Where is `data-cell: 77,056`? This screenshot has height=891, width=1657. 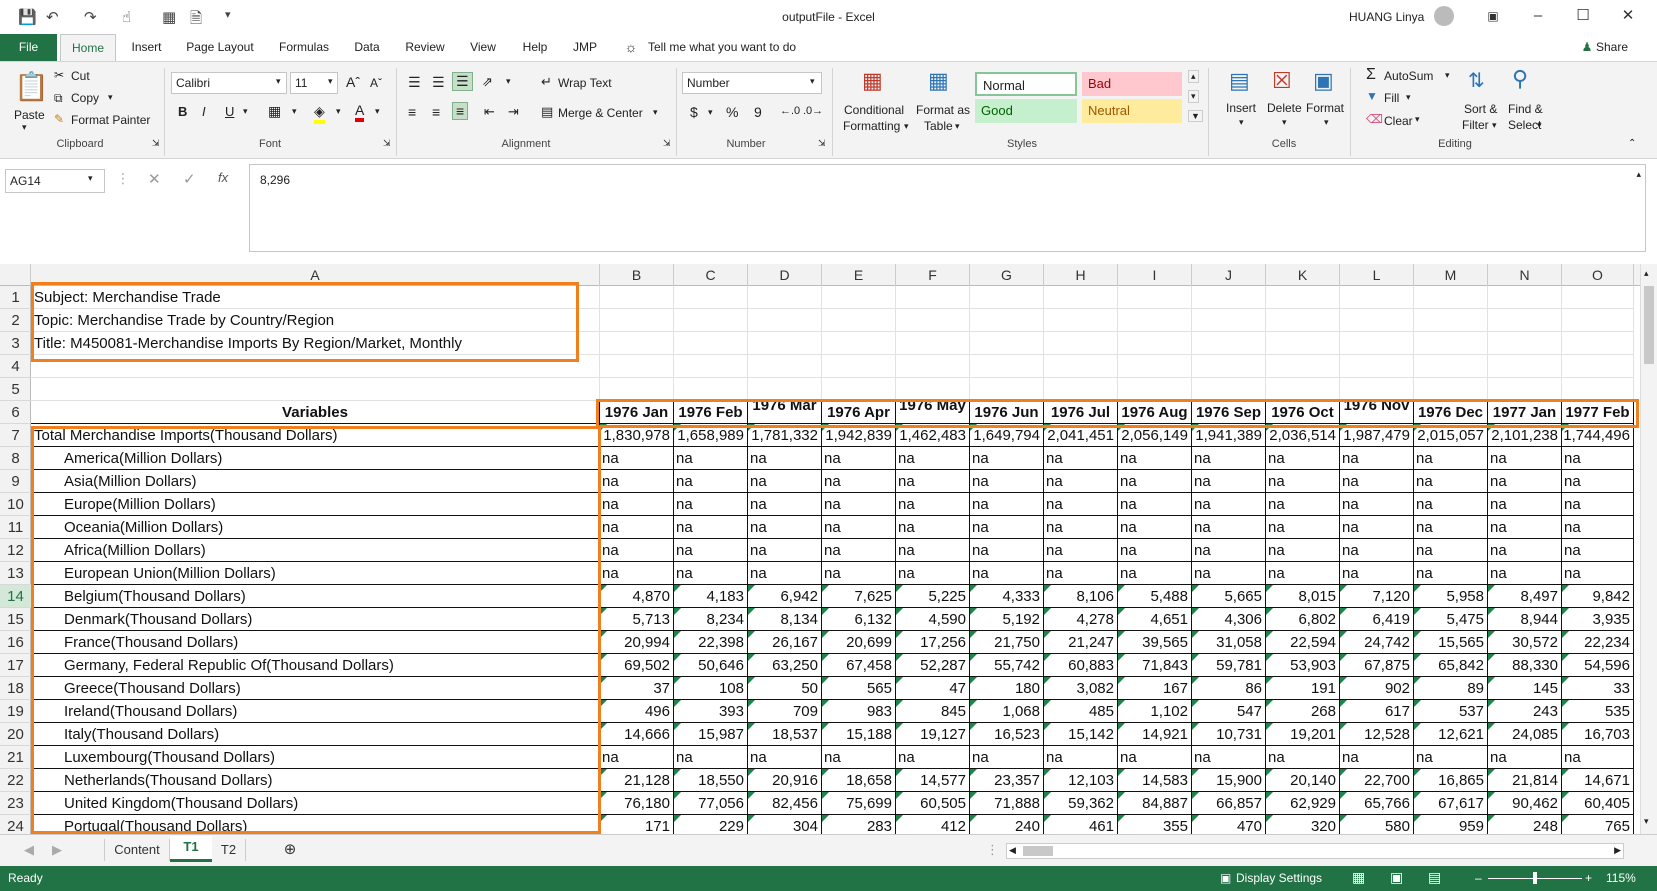 data-cell: 77,056 is located at coordinates (711, 803).